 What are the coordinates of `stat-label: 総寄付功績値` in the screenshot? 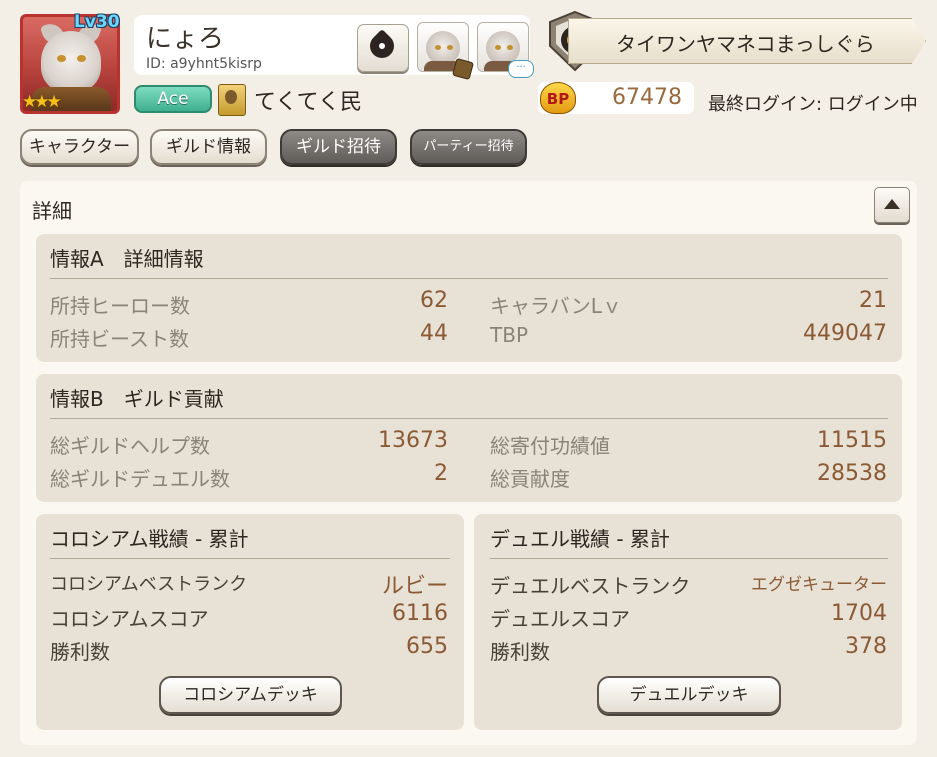 It's located at (550, 446).